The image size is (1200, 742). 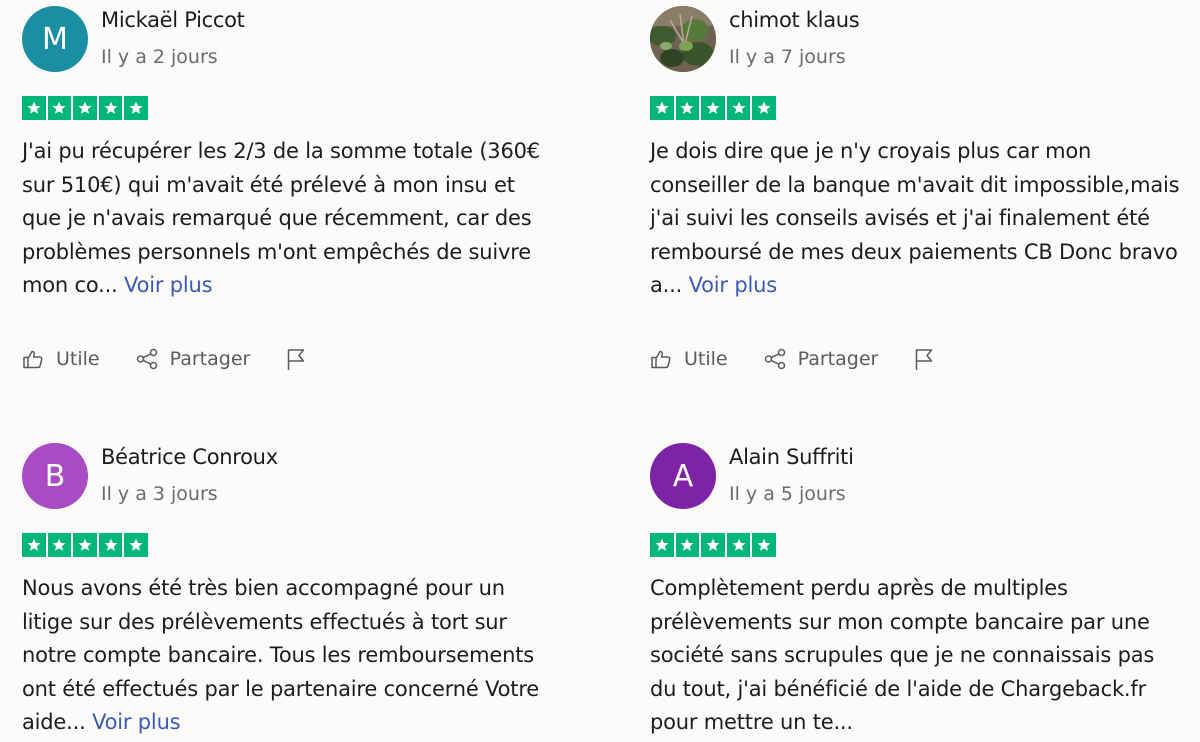 What do you see at coordinates (787, 57) in the screenshot?
I see `review-date: Il y a 7 jours` at bounding box center [787, 57].